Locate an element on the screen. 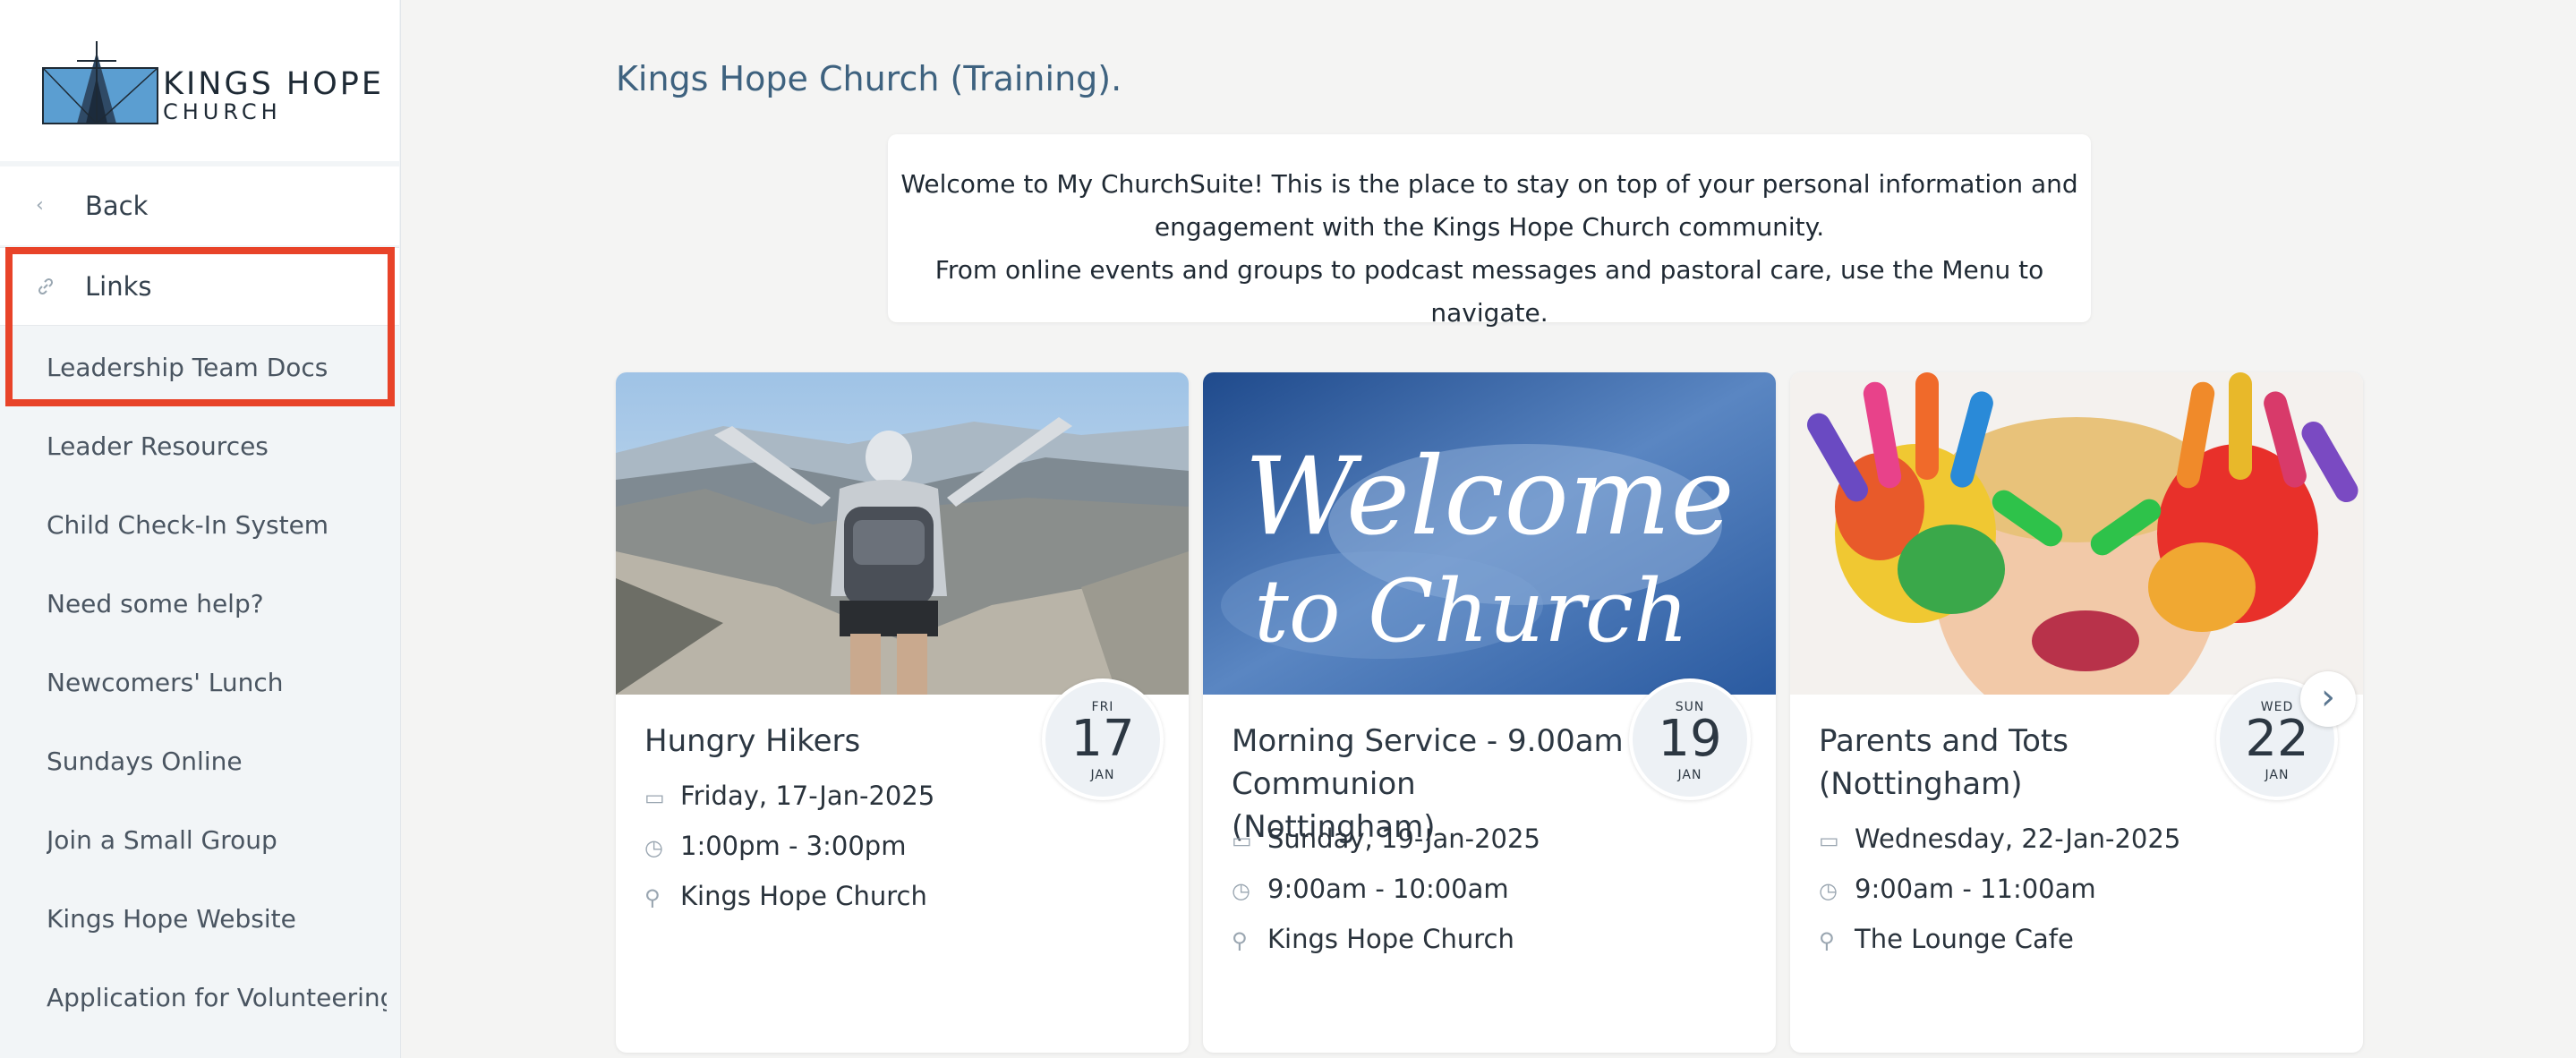 The height and width of the screenshot is (1058, 2576). sidebar-item-join-small-group: Join a Small Group is located at coordinates (217, 840).